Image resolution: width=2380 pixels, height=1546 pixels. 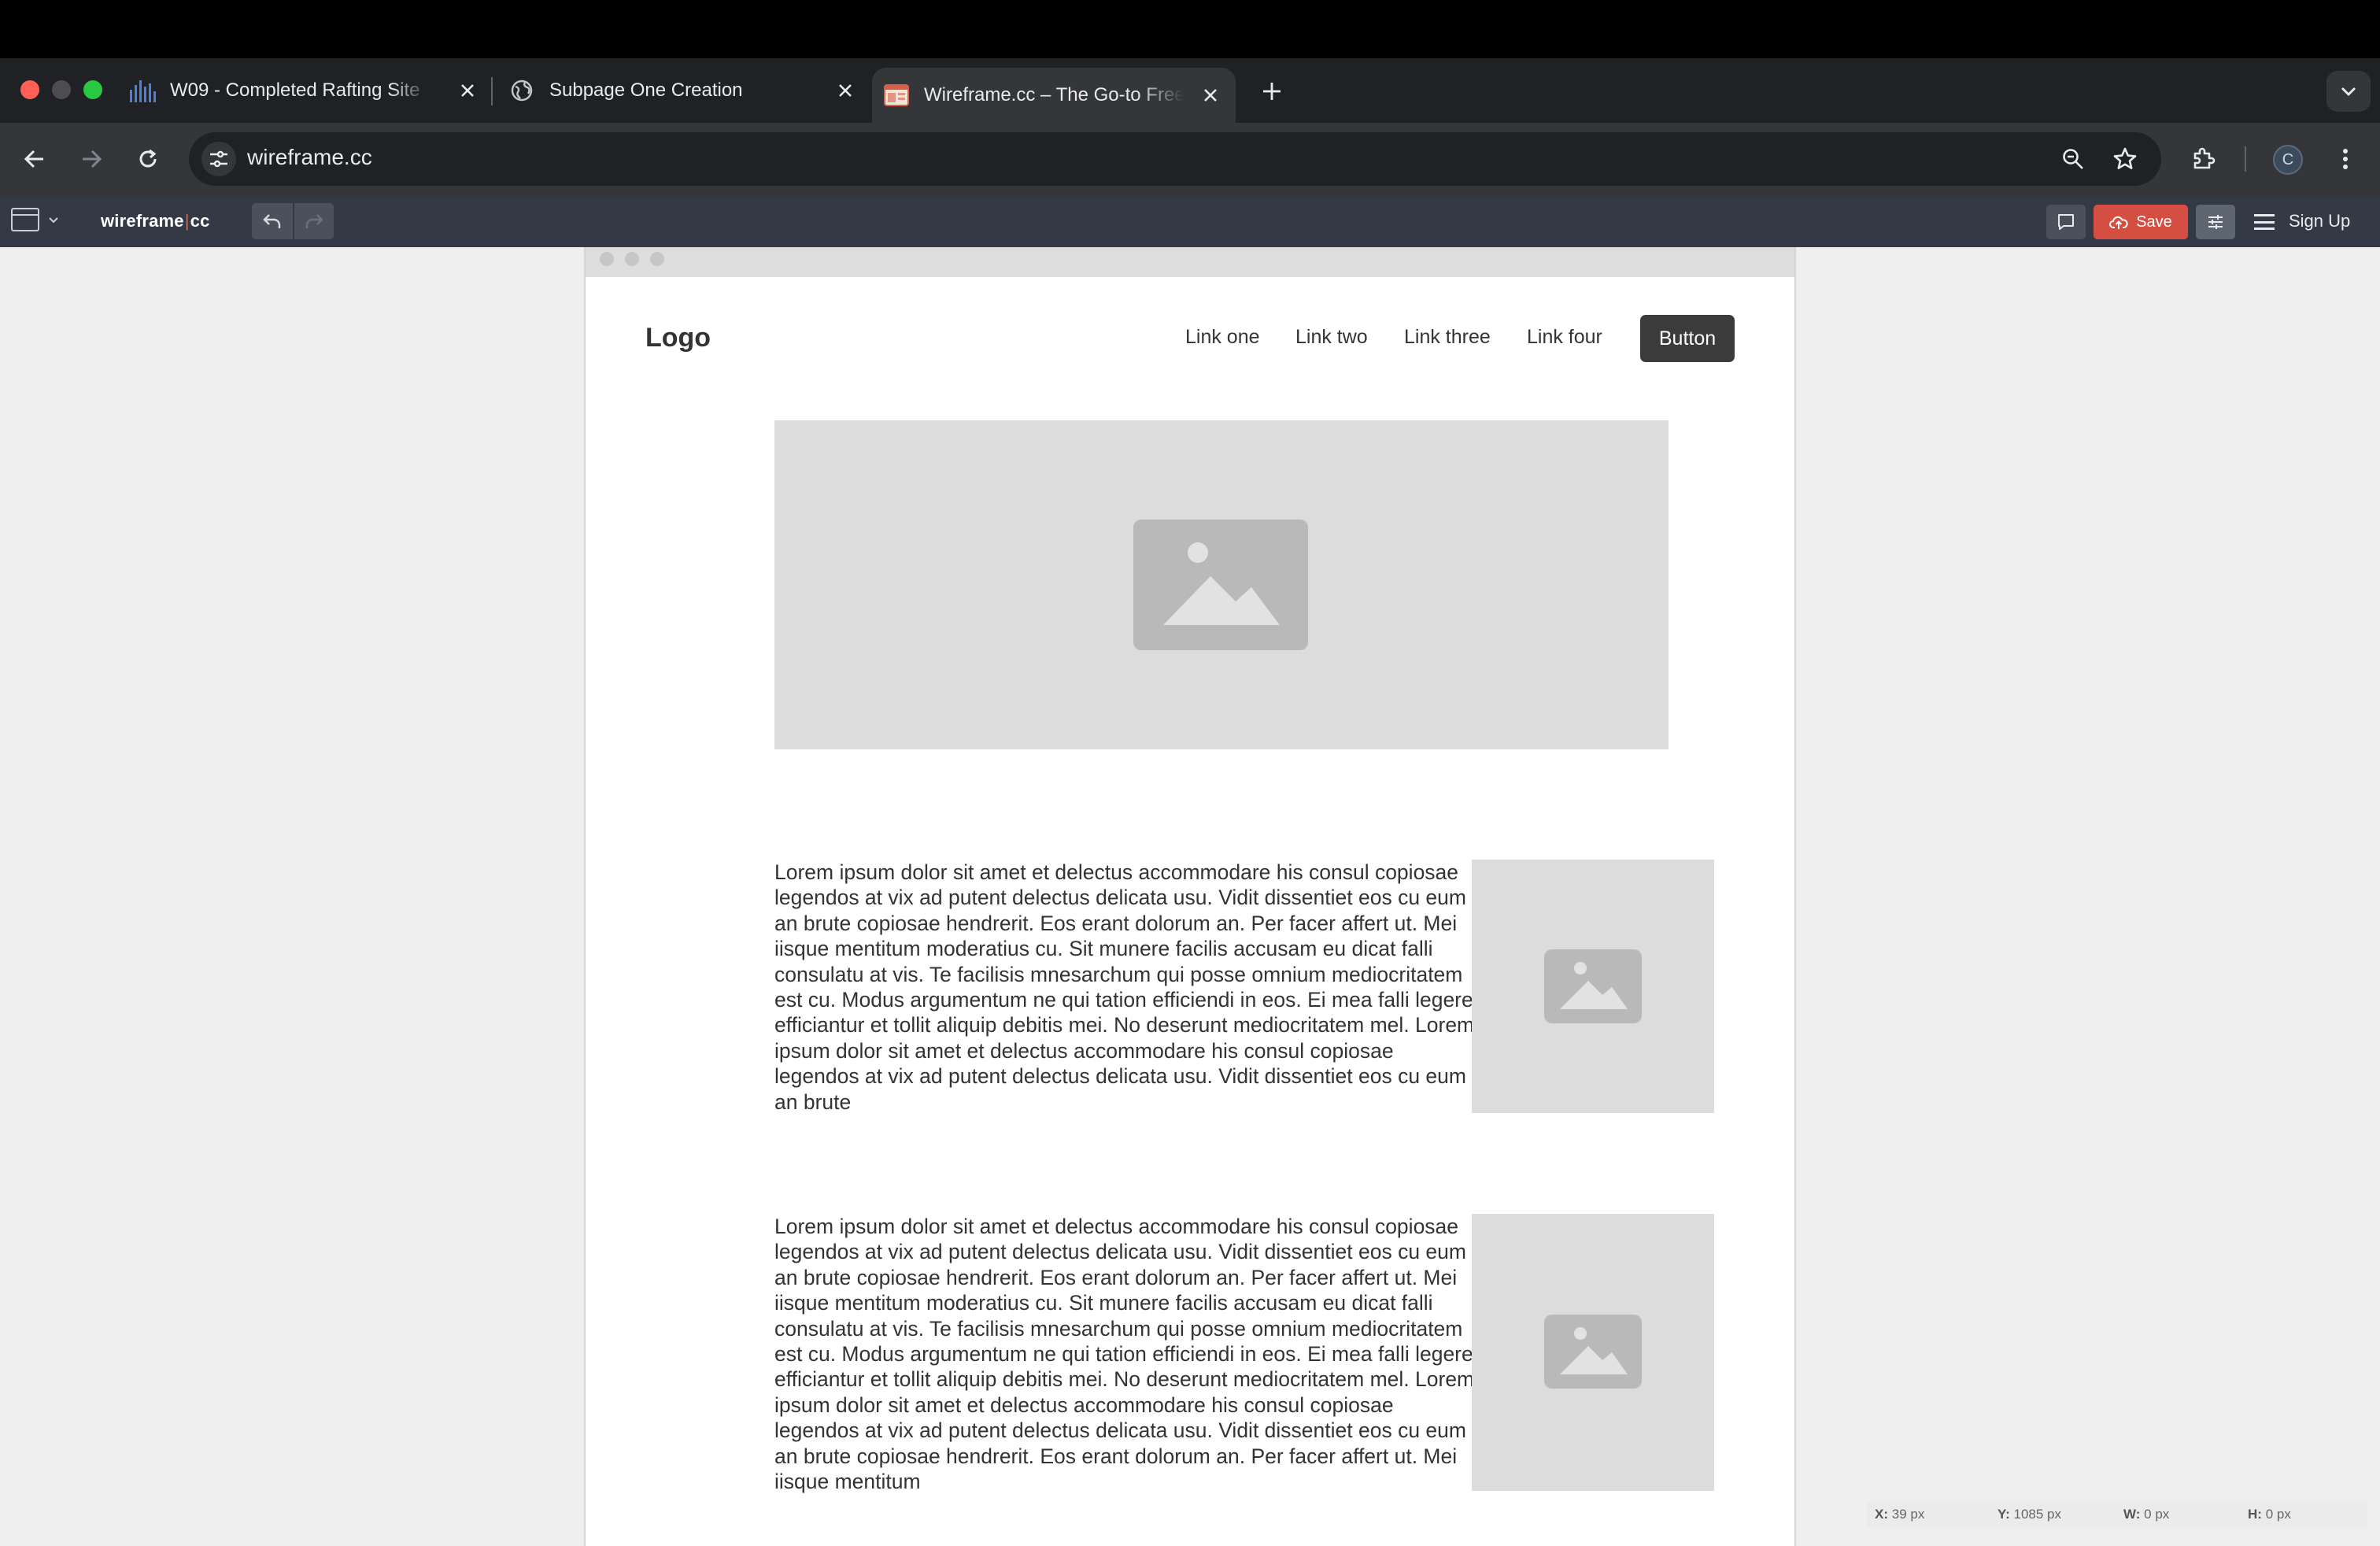 I want to click on hamburger-menu-icon, so click(x=2264, y=222).